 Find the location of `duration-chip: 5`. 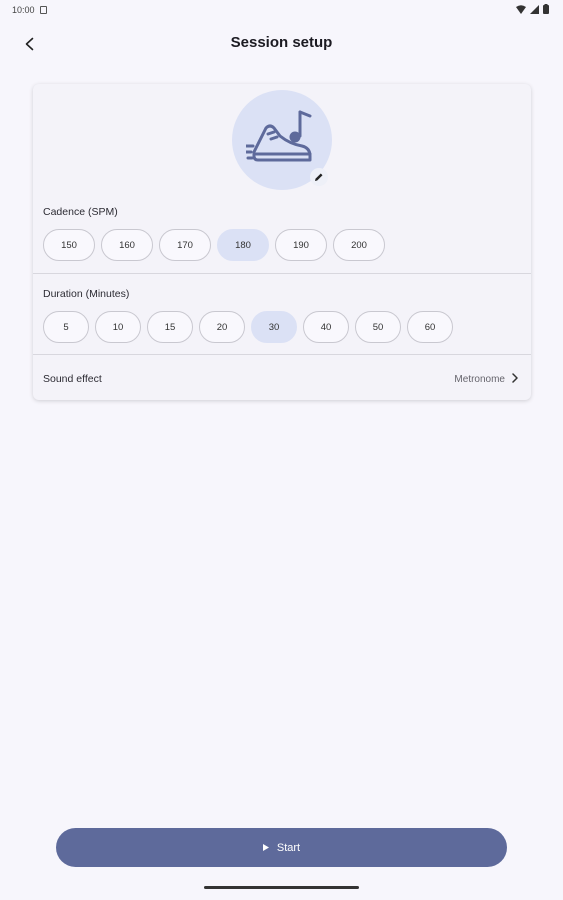

duration-chip: 5 is located at coordinates (66, 327).